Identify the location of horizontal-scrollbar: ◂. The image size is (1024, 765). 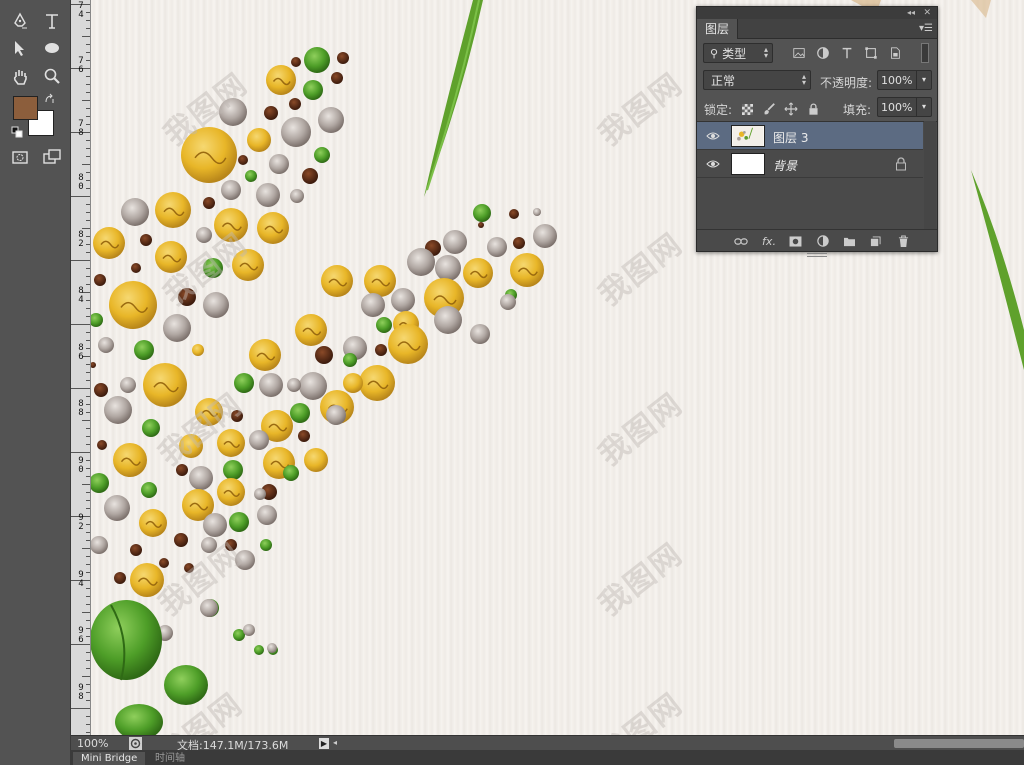
(678, 743).